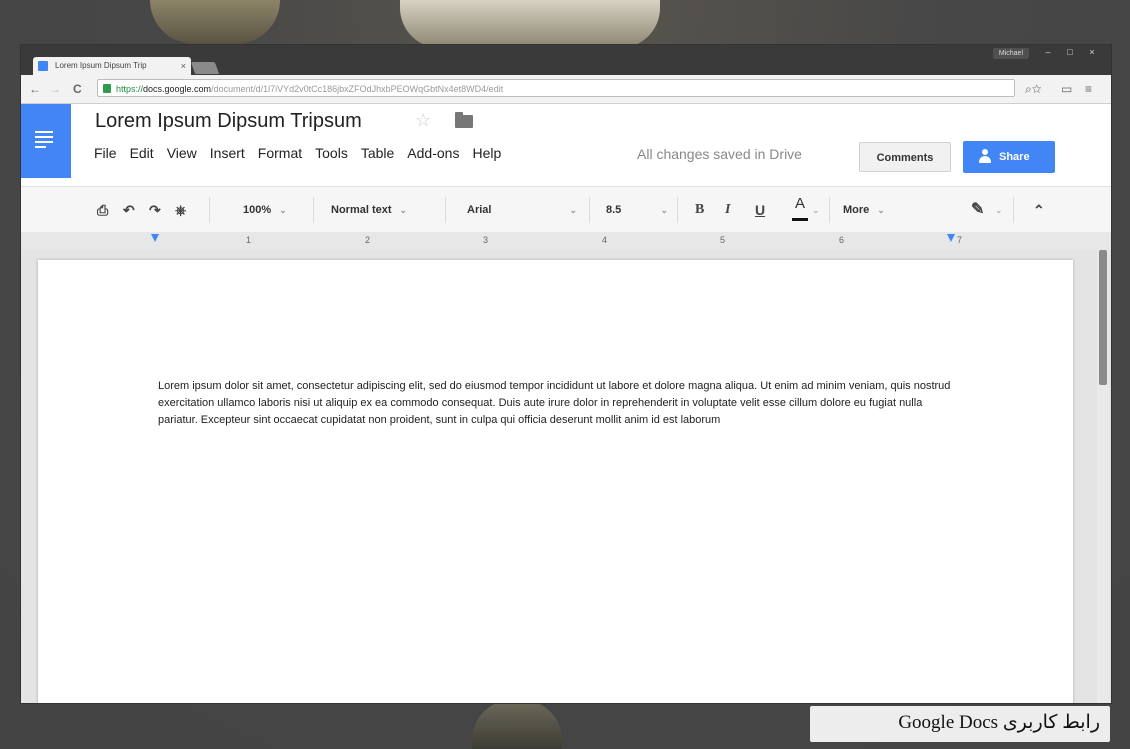 This screenshot has width=1130, height=749. I want to click on collapse-menus-icon: ⌃, so click(1039, 210).